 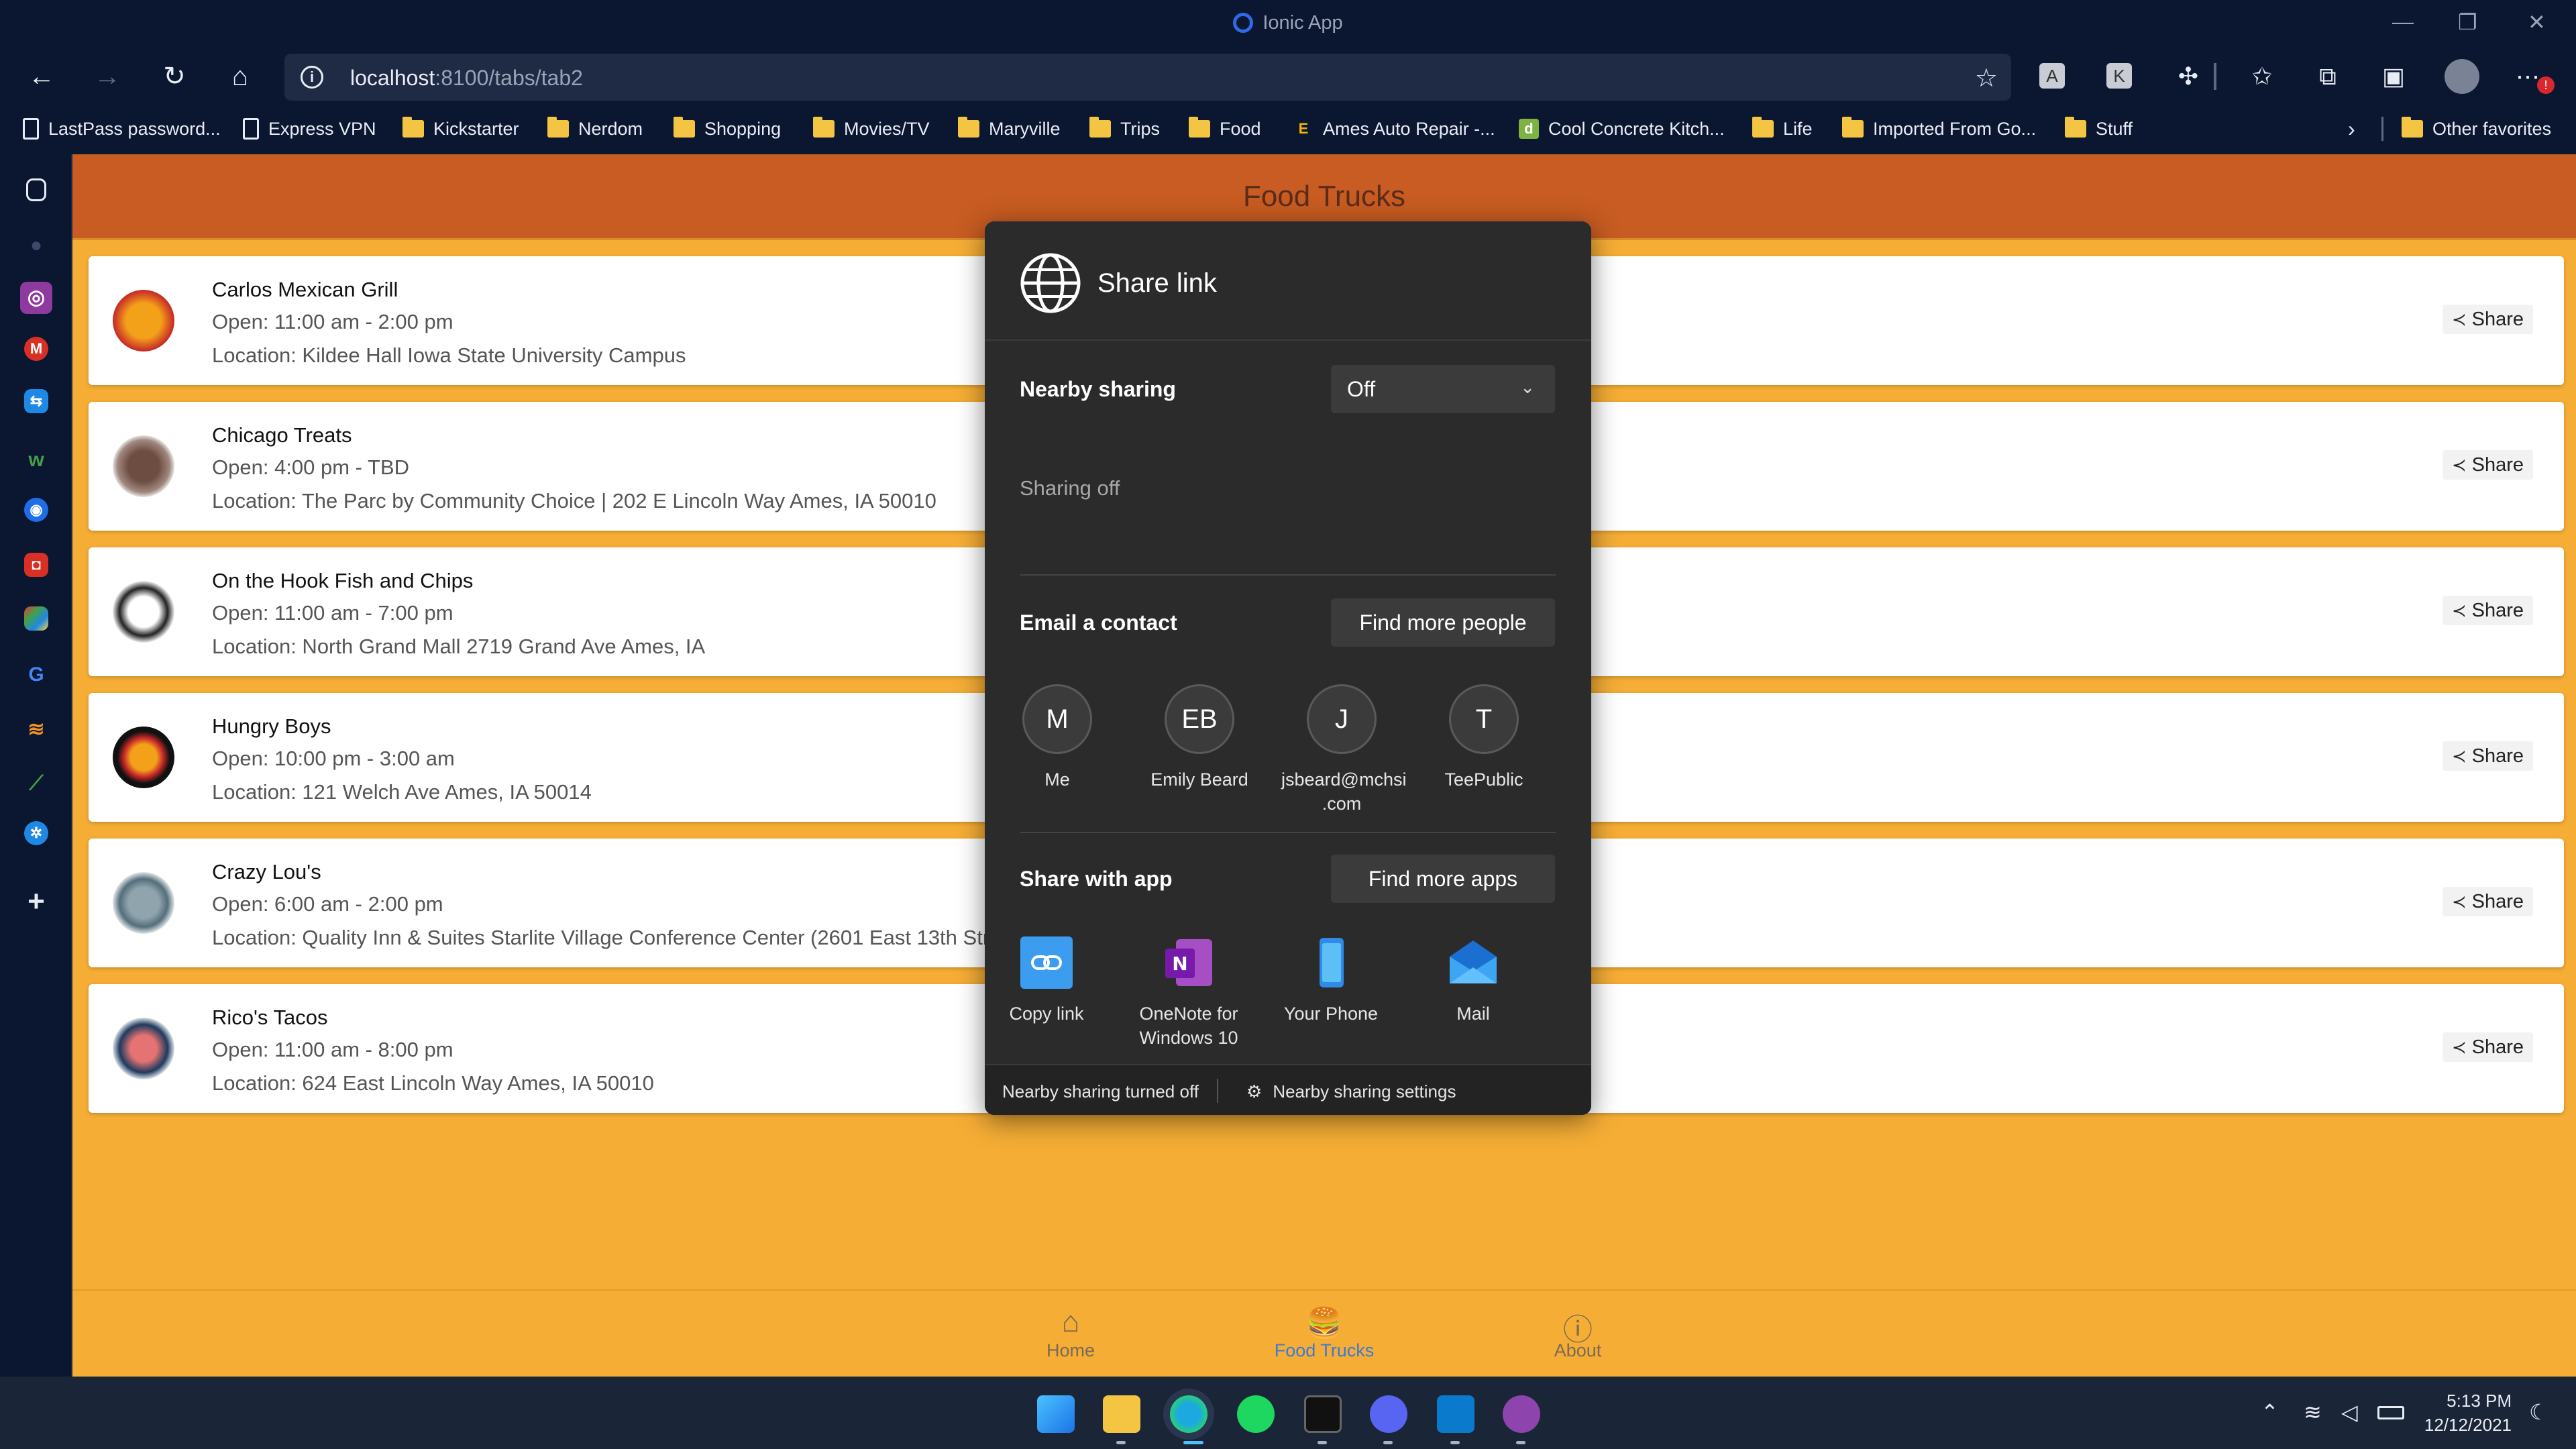 What do you see at coordinates (2538, 1412) in the screenshot?
I see `notifications-icon: ☾` at bounding box center [2538, 1412].